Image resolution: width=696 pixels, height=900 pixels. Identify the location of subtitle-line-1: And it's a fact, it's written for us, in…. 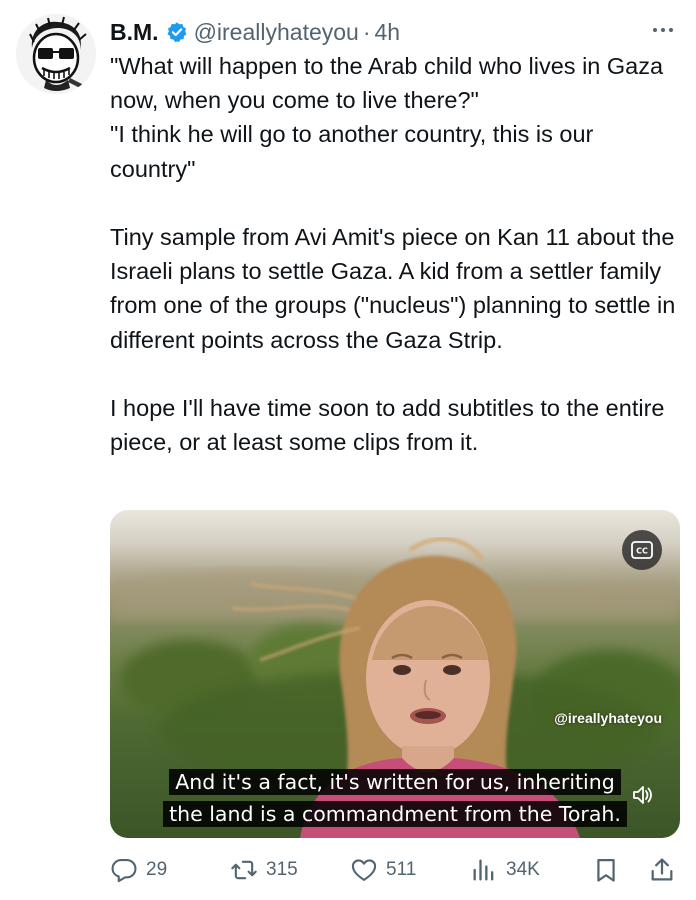
(395, 782).